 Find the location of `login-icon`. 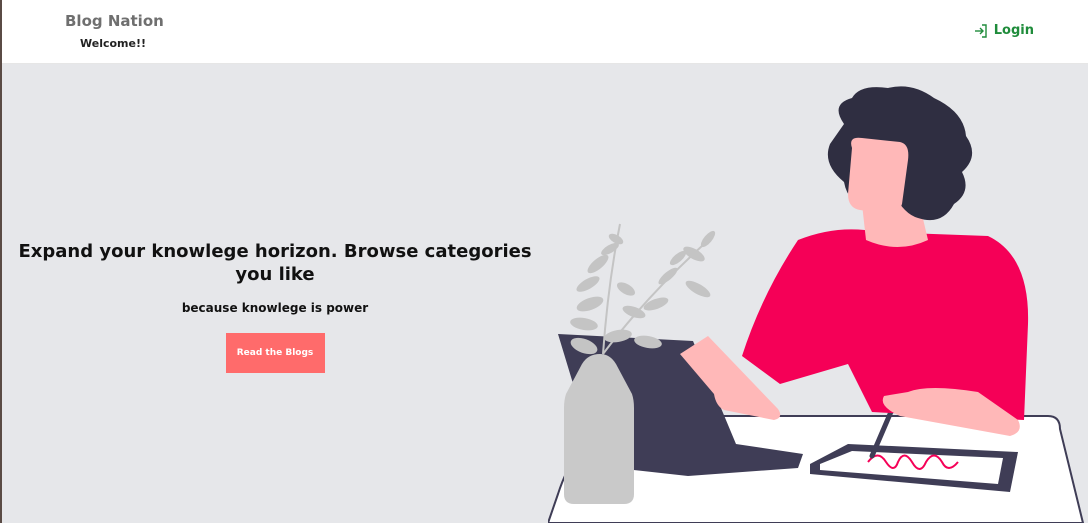

login-icon is located at coordinates (980, 30).